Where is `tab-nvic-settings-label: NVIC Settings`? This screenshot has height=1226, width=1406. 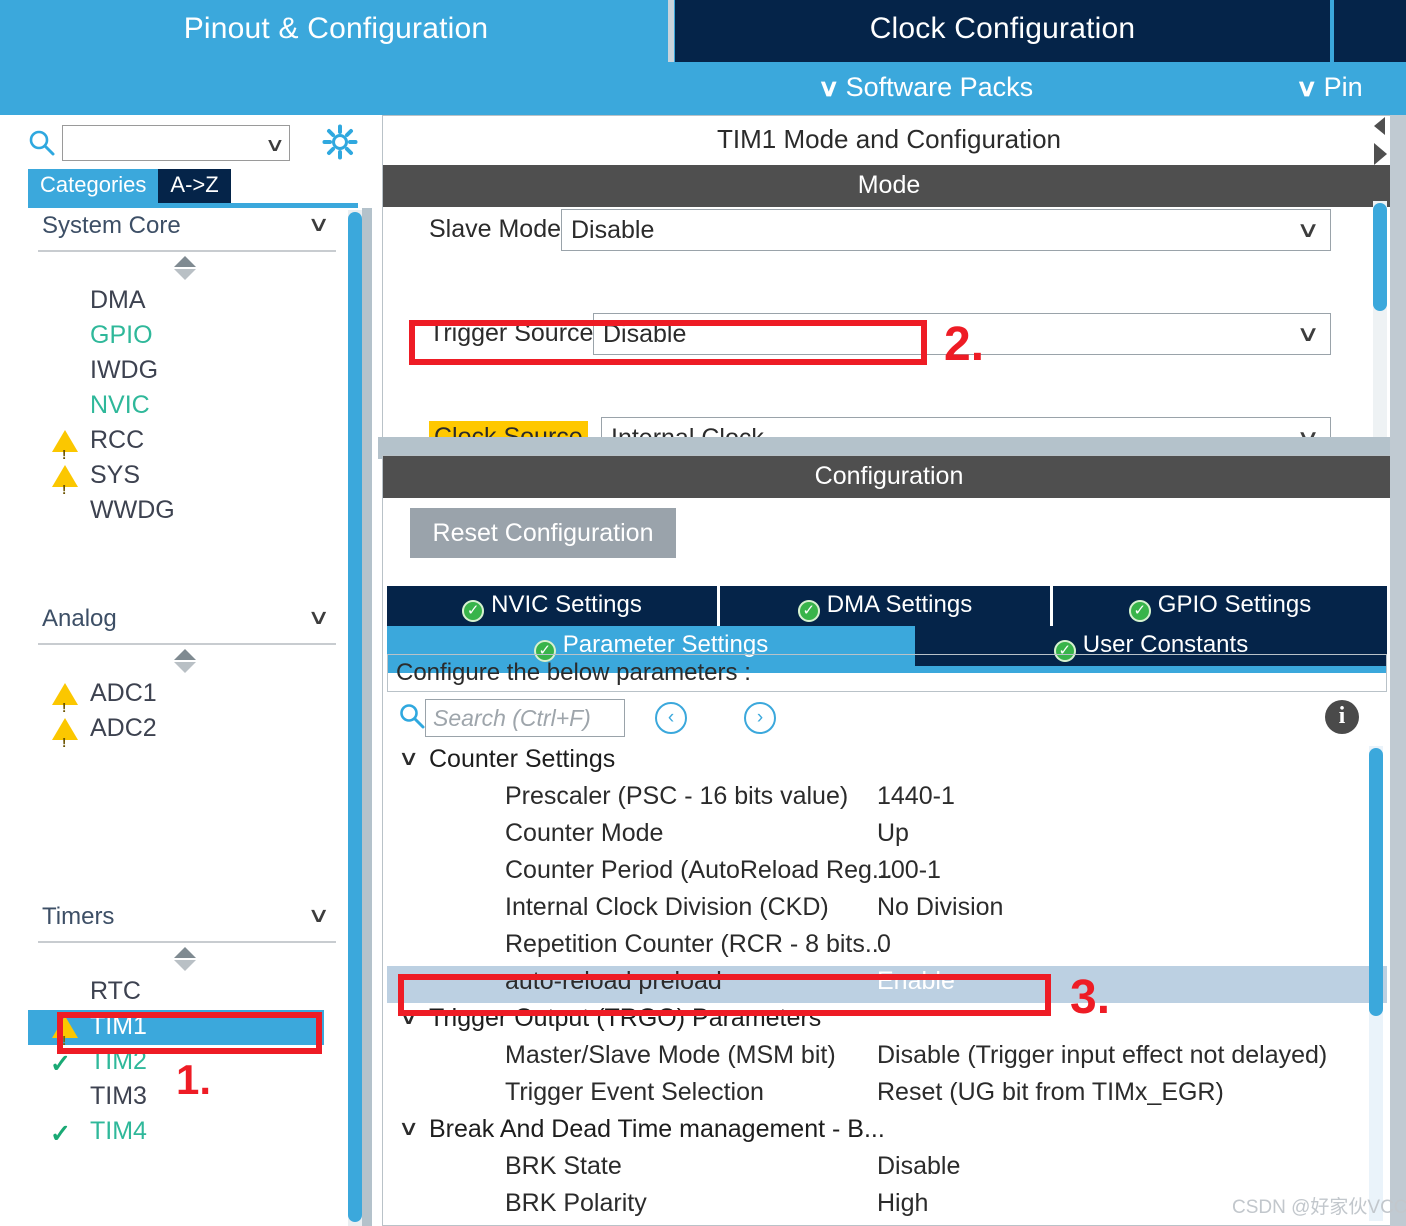
tab-nvic-settings-label: NVIC Settings is located at coordinates (566, 604).